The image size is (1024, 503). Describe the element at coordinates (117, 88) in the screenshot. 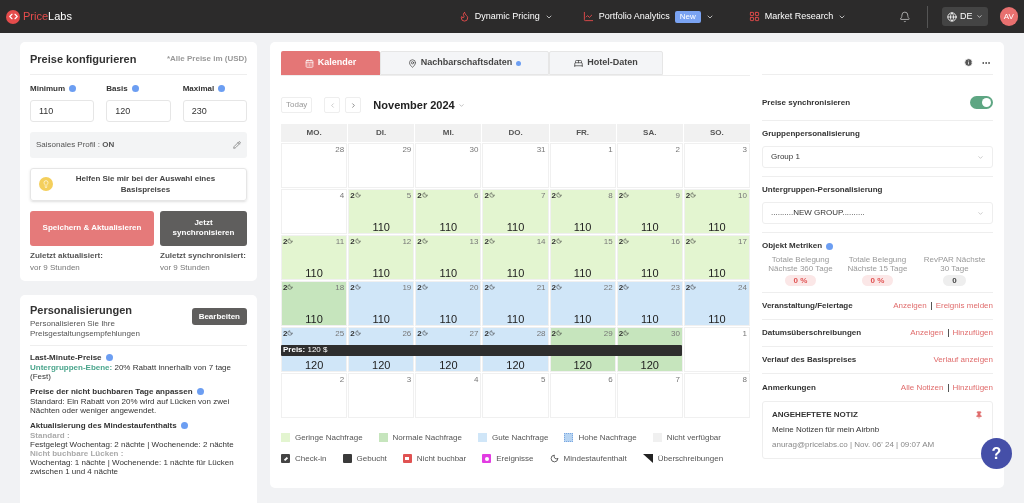

I see `field-label: Basis` at that location.